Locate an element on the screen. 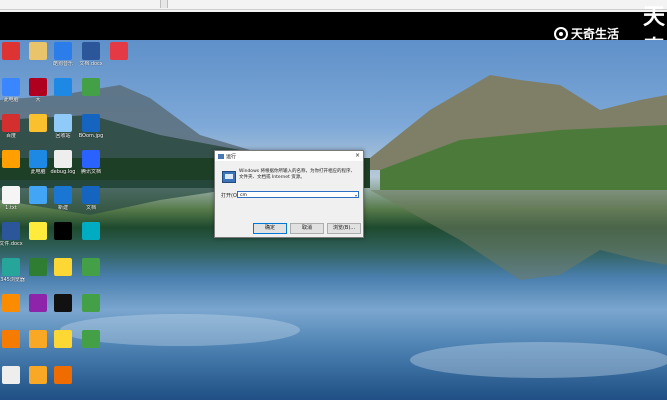  run-dialog-title: 运行 is located at coordinates (231, 156).